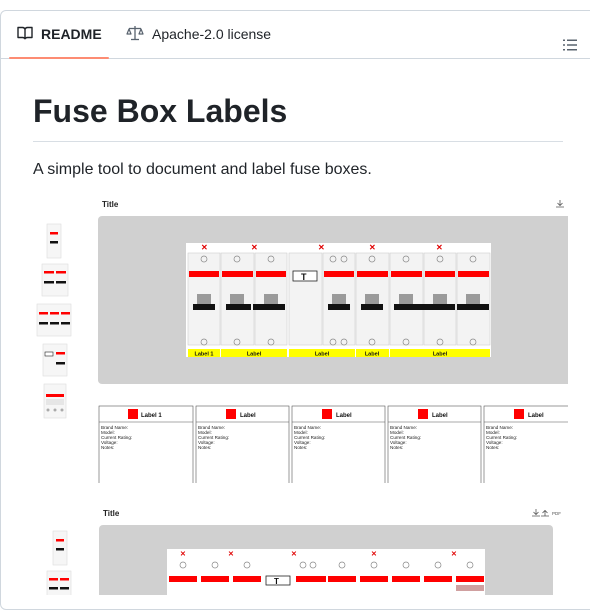 This screenshot has height=610, width=590. I want to click on breaker-modules: T, so click(339, 299).